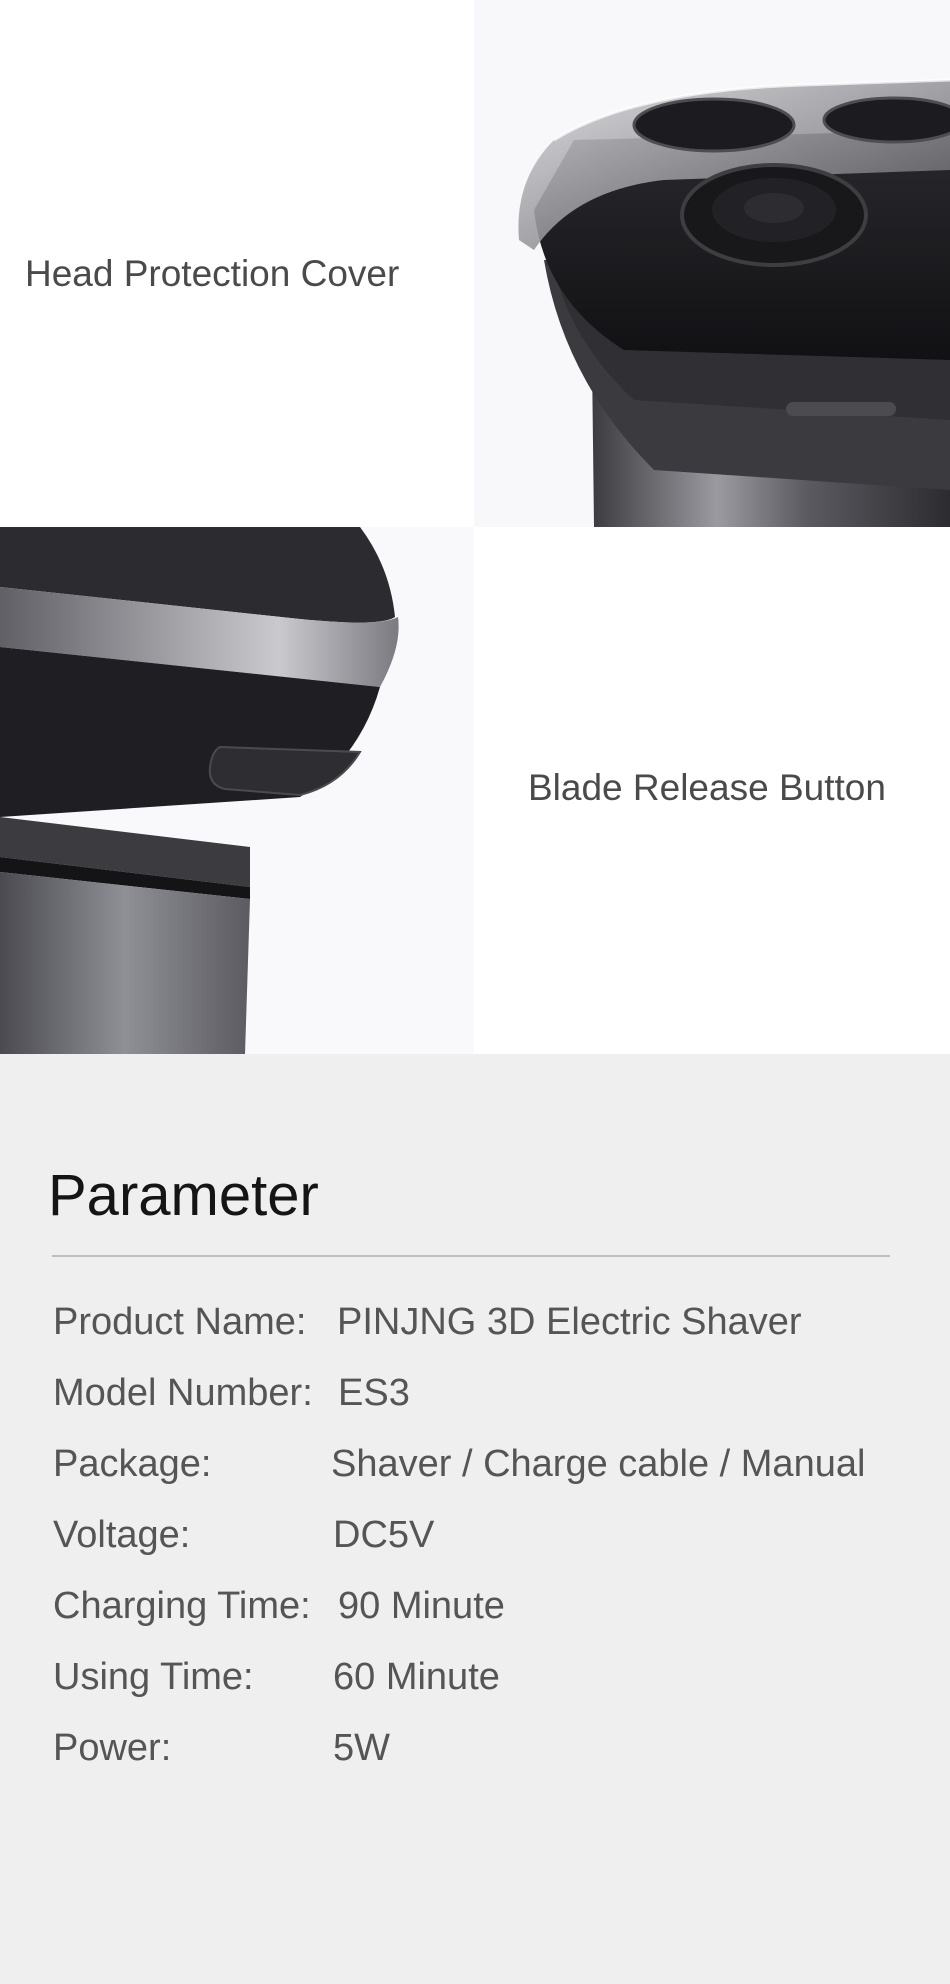  I want to click on shaver-head-illustration, so click(734, 302).